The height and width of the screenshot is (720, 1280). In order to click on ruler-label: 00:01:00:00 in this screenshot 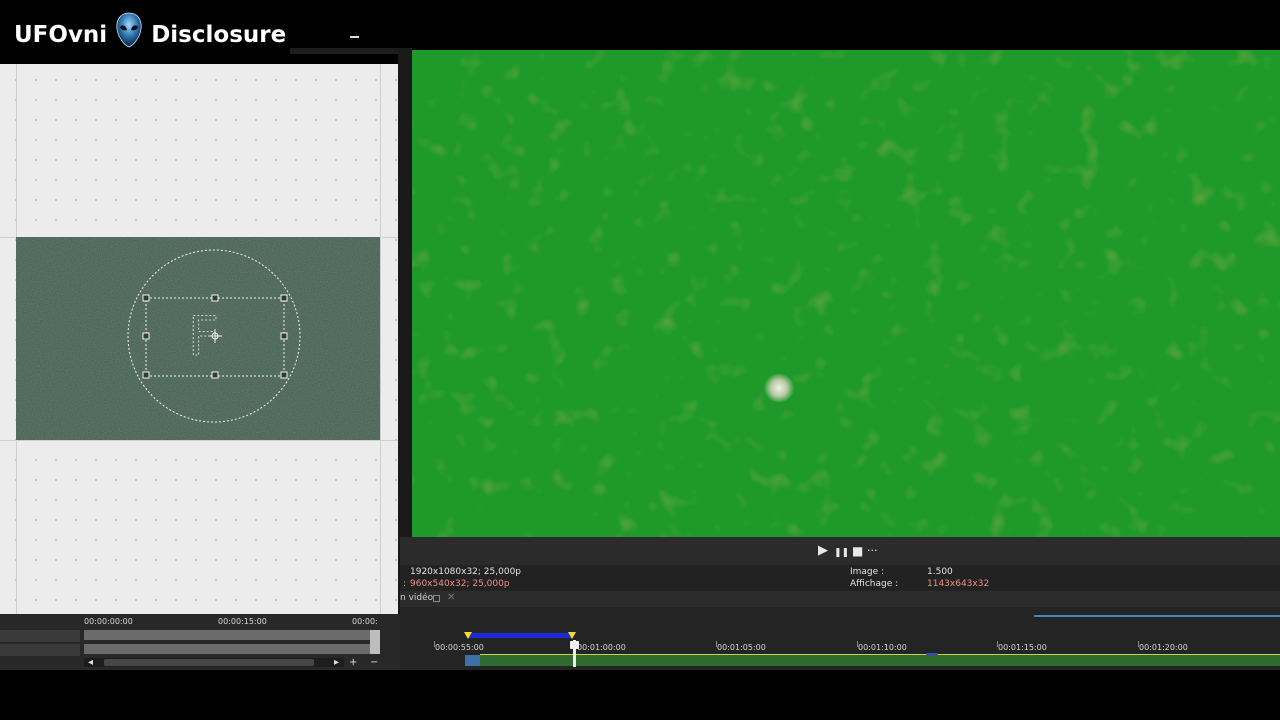, I will do `click(601, 647)`.